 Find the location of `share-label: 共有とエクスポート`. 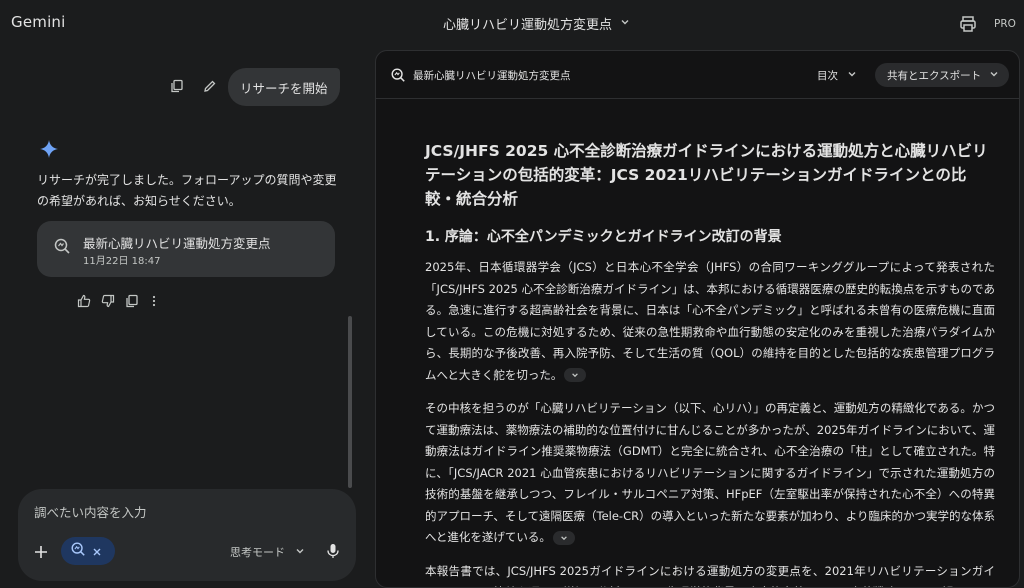

share-label: 共有とエクスポート is located at coordinates (934, 75).